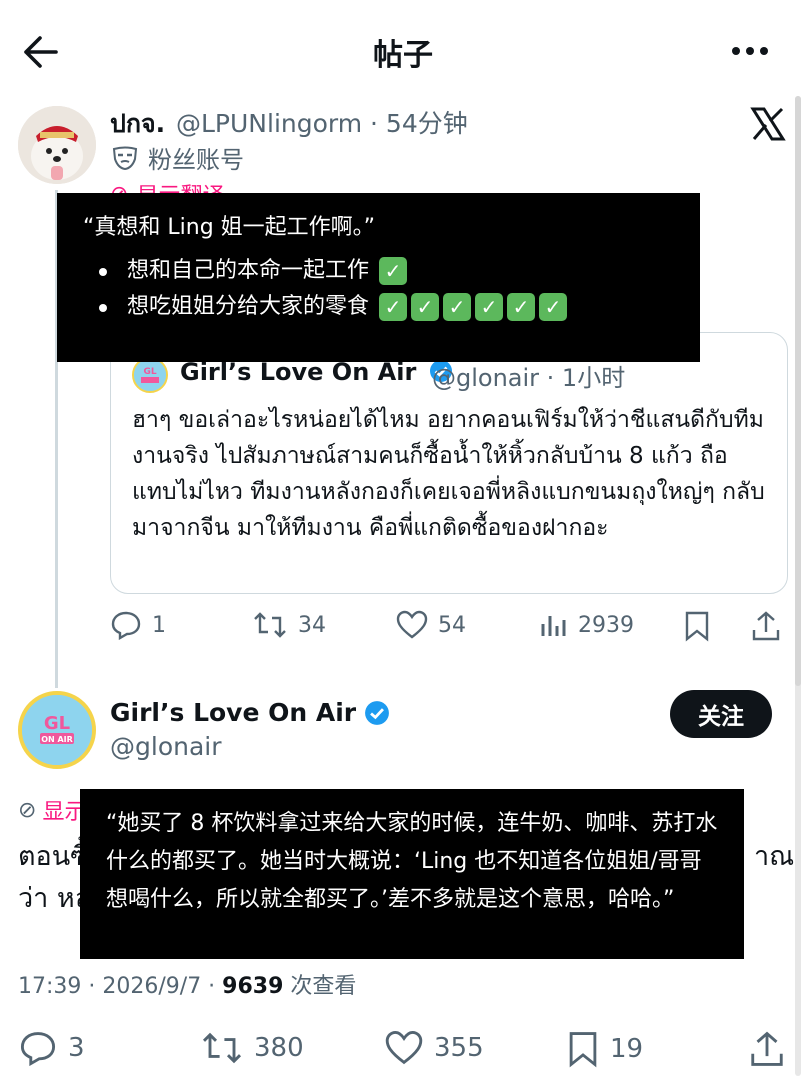 This screenshot has width=806, height=1080. I want to click on overlay-item: 想和自己的本命一起工作 ✓, so click(391, 271).